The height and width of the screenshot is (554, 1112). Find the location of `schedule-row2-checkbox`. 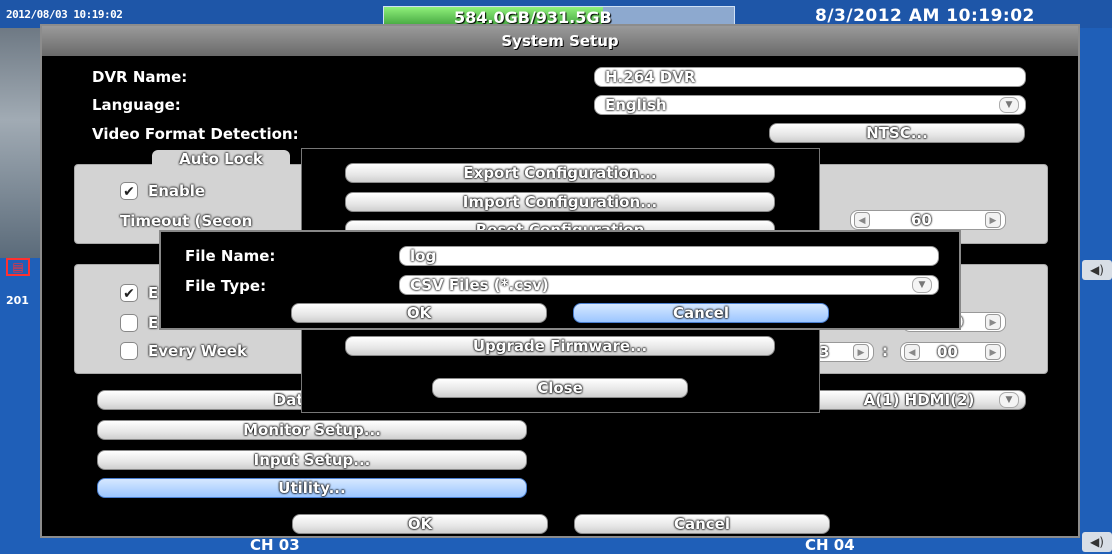

schedule-row2-checkbox is located at coordinates (129, 323).